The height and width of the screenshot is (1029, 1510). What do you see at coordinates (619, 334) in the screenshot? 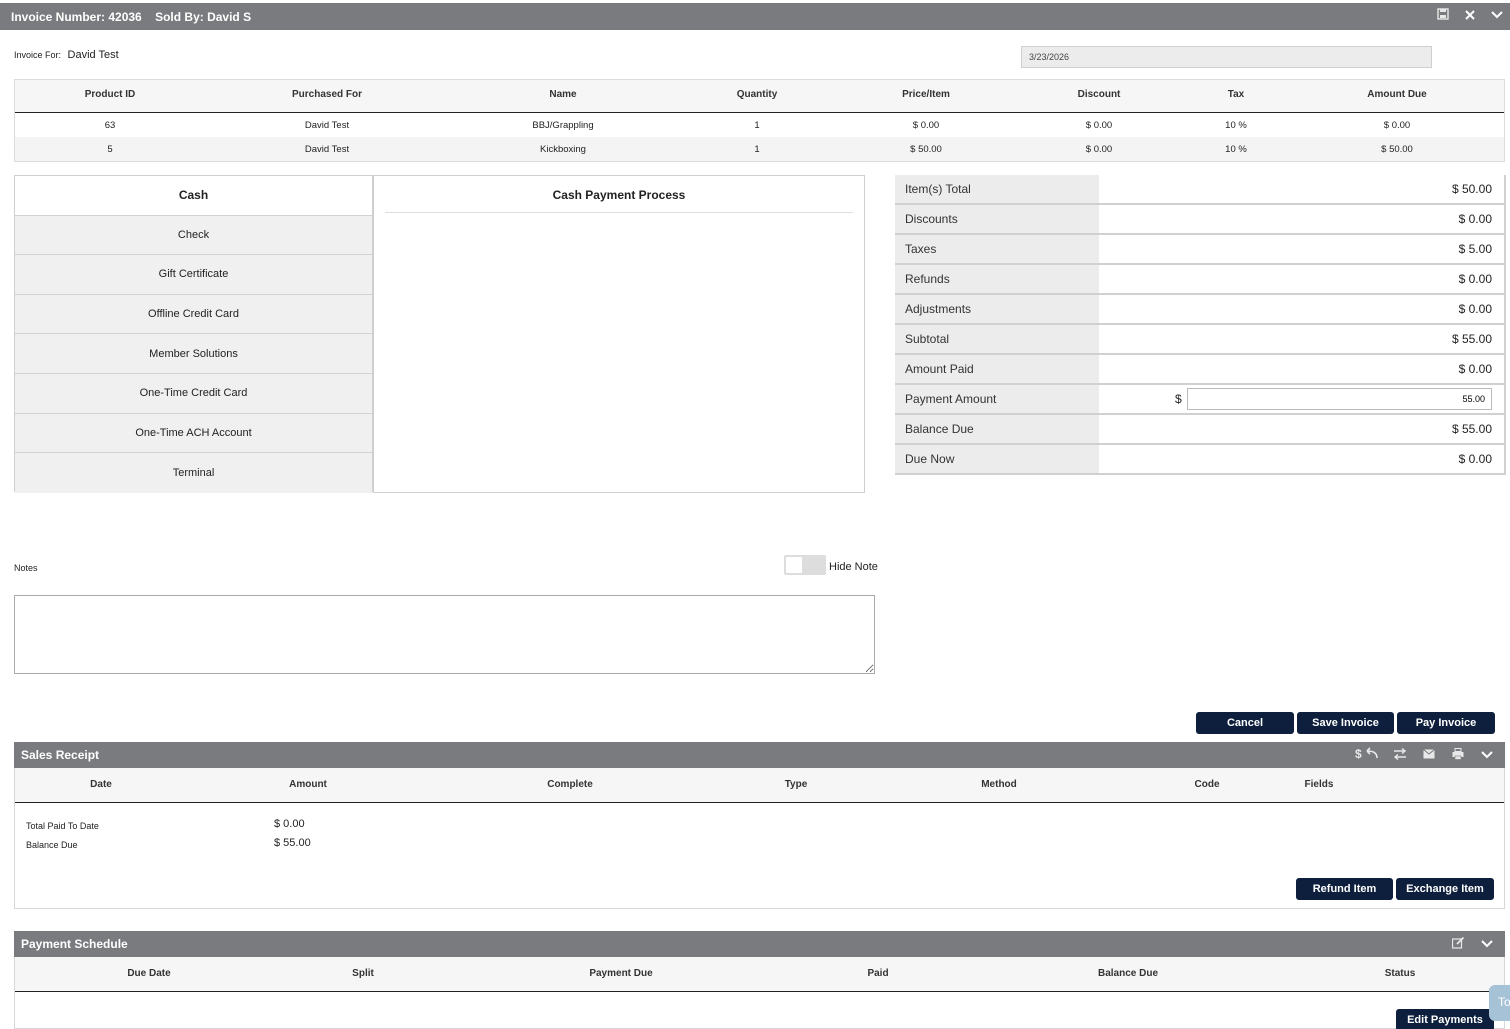
I see `payment-process-panel: Cash Payment Process` at bounding box center [619, 334].